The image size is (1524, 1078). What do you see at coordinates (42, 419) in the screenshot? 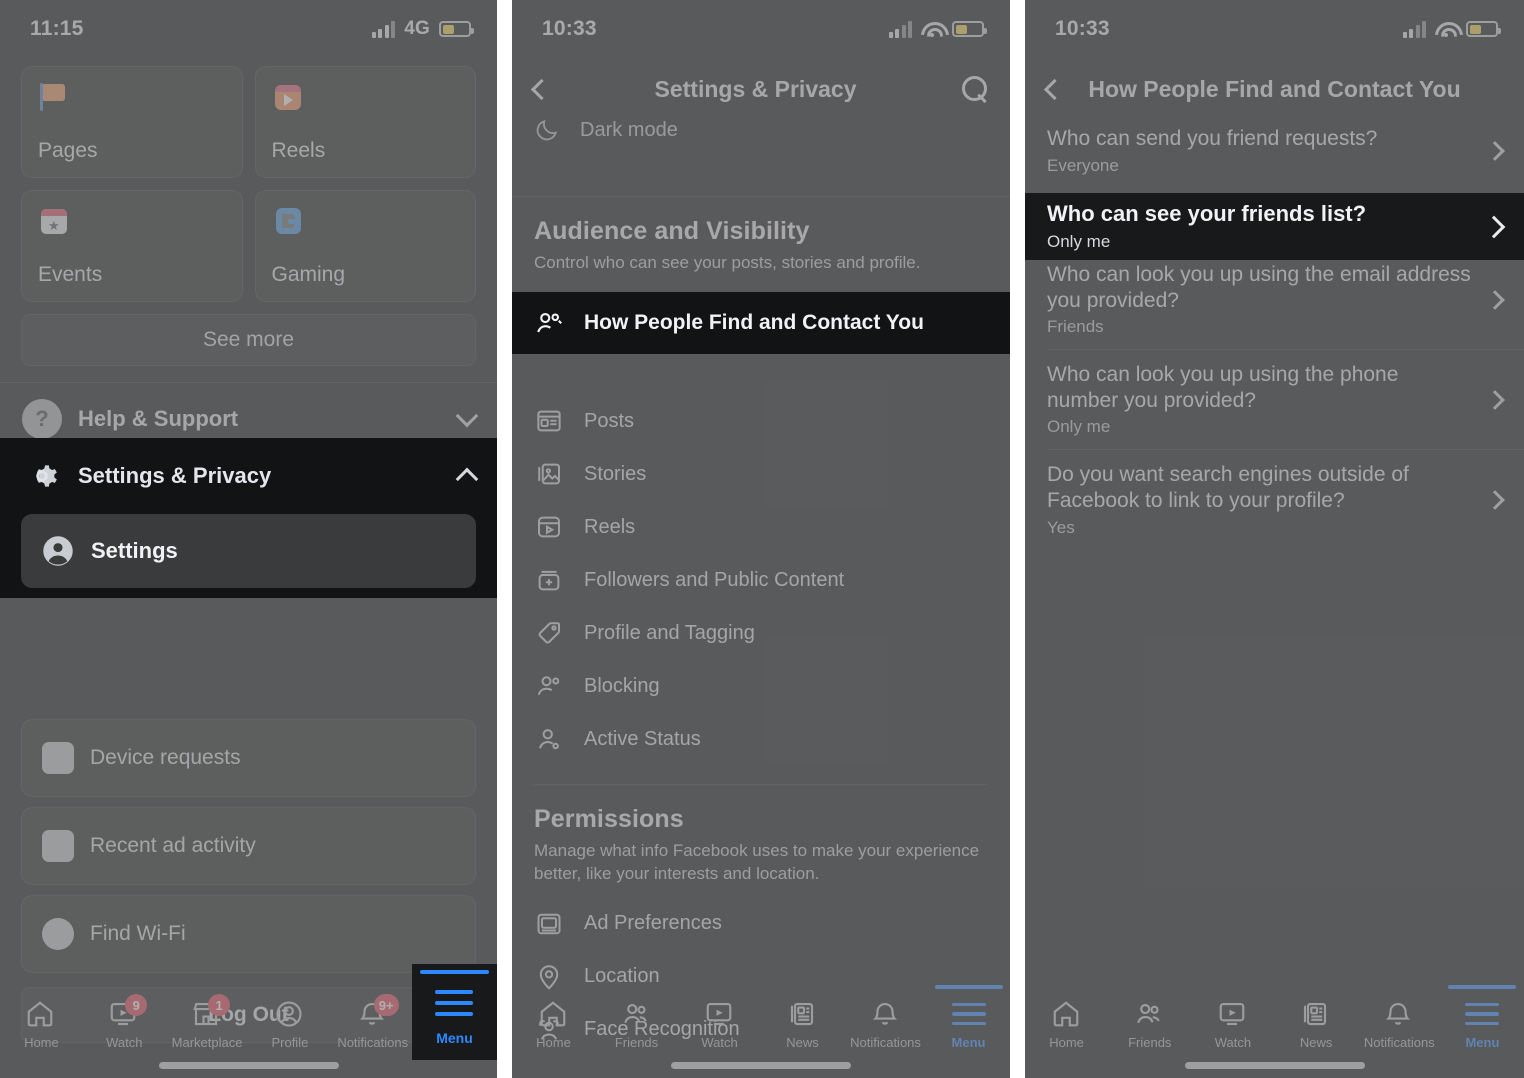
I see `question-circle-icon: ?` at bounding box center [42, 419].